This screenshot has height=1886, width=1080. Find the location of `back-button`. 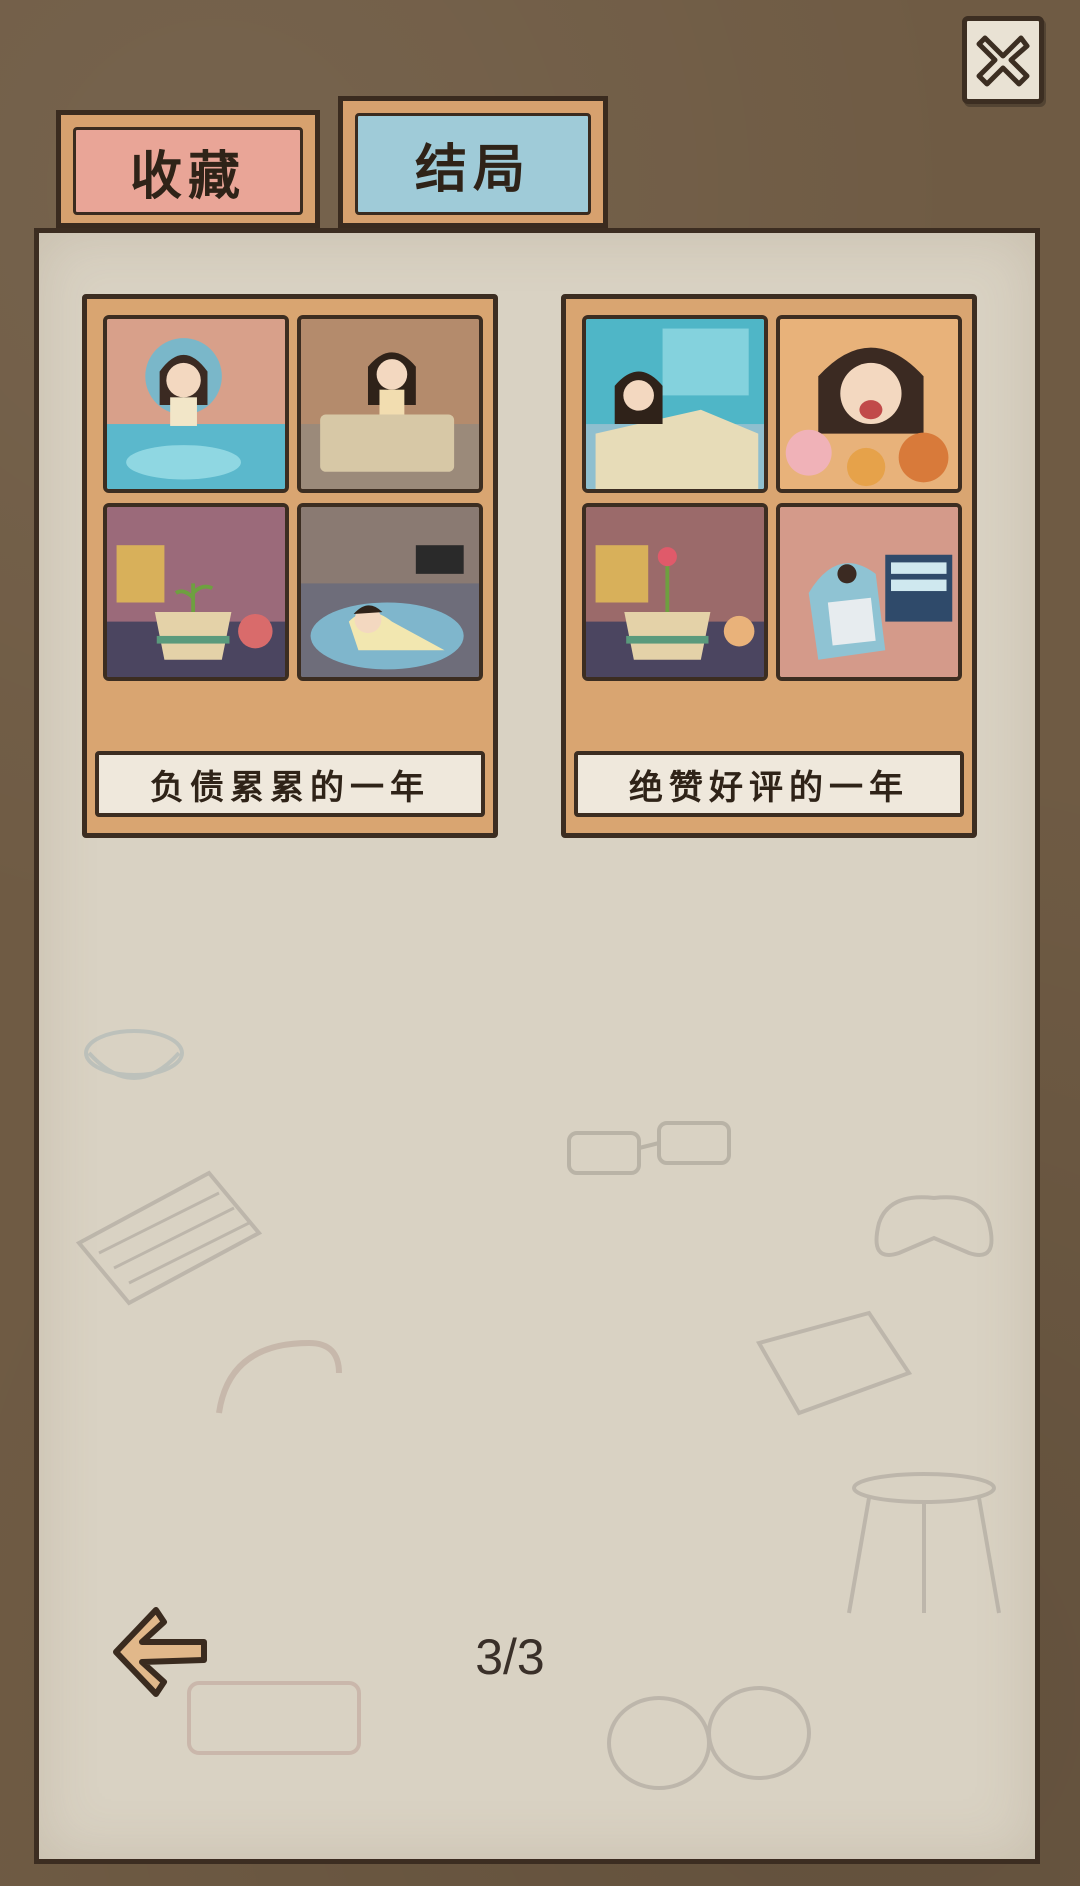

back-button is located at coordinates (160, 1652).